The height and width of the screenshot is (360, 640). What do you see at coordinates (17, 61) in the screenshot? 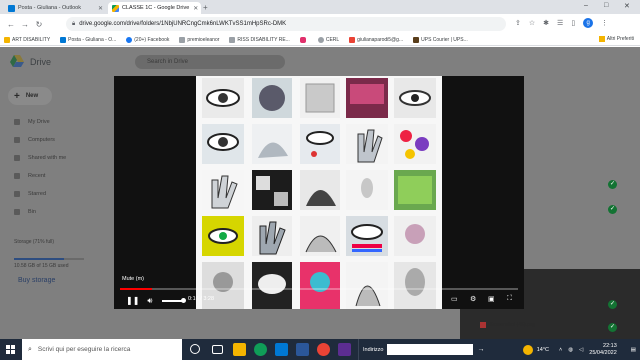
I see `drive-logo-icon` at bounding box center [17, 61].